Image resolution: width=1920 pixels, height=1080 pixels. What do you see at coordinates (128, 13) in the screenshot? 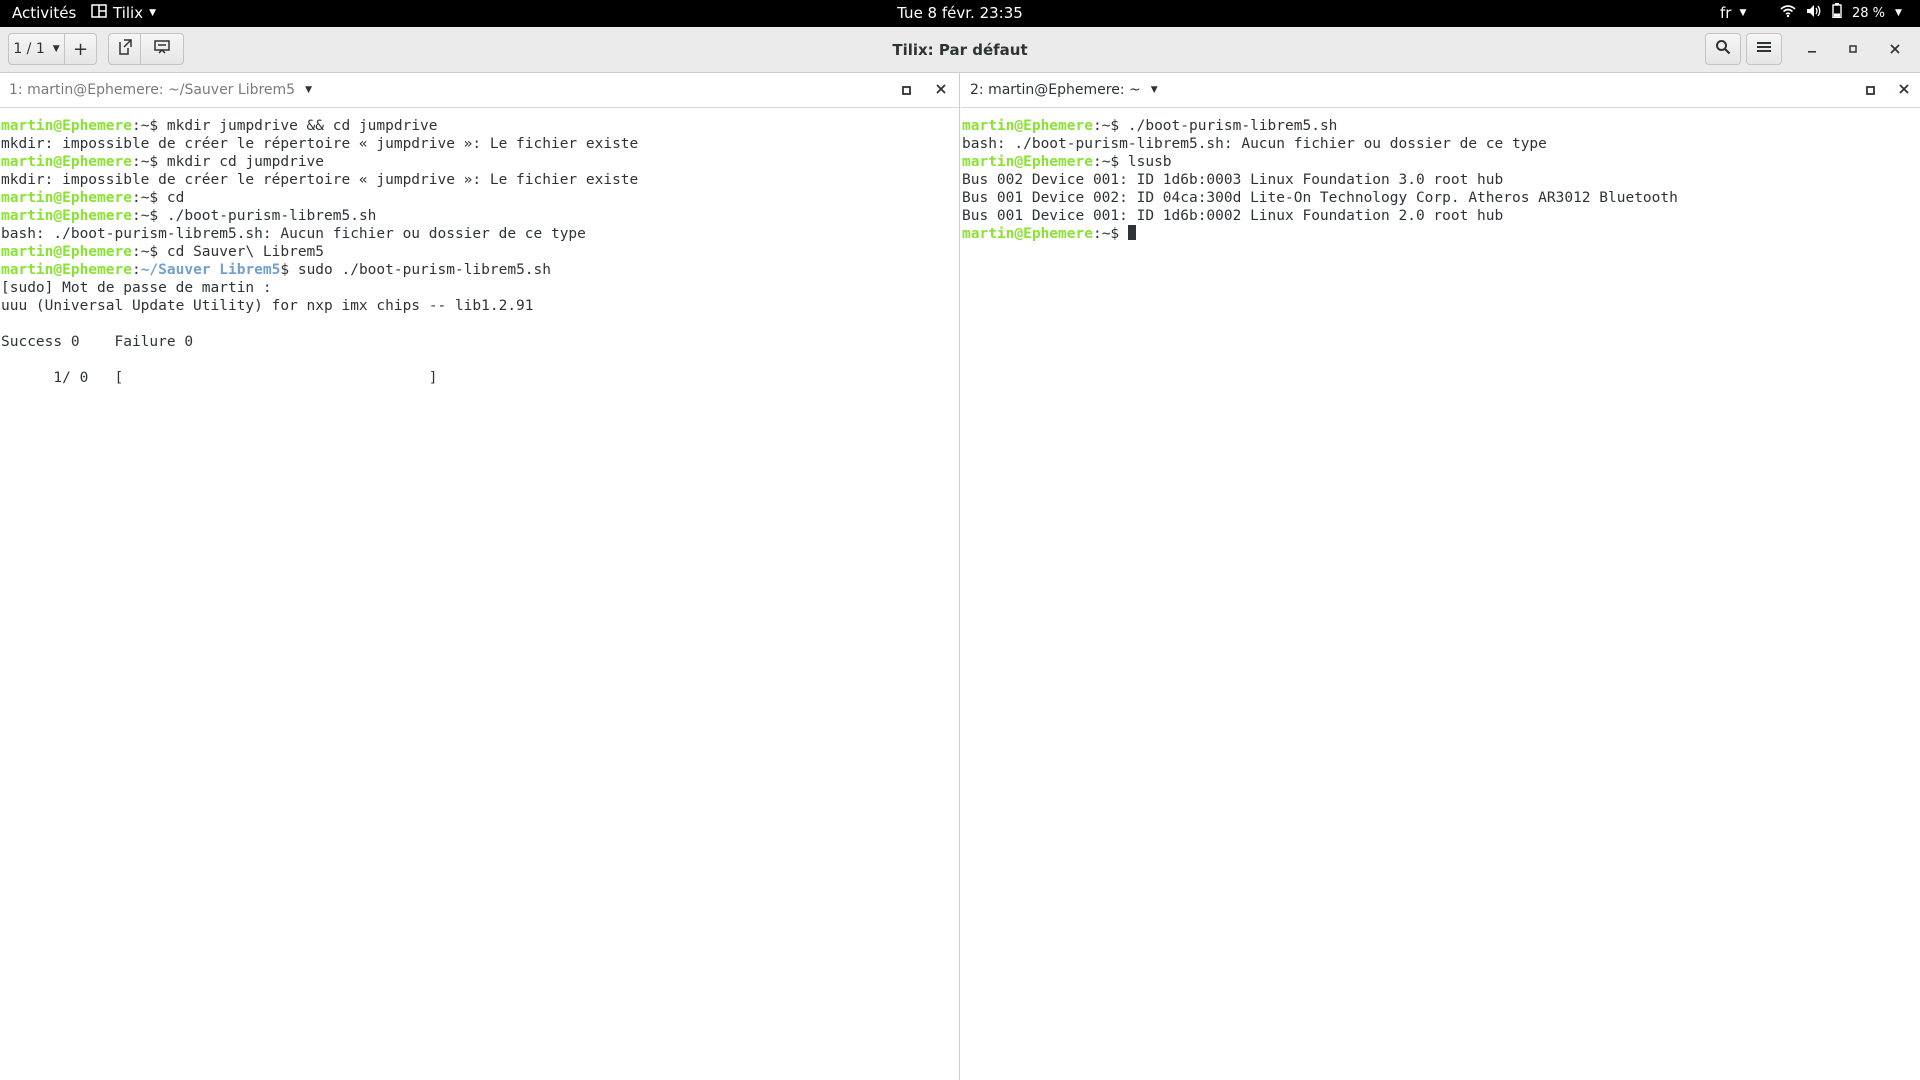
I see `app-menu-label: Tilix` at bounding box center [128, 13].